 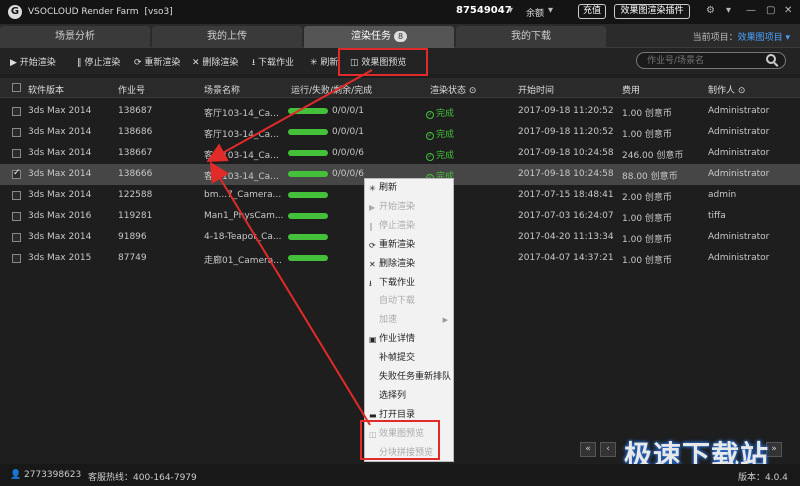 I want to click on hotline: 客服热线：400-164-7979, so click(x=142, y=478).